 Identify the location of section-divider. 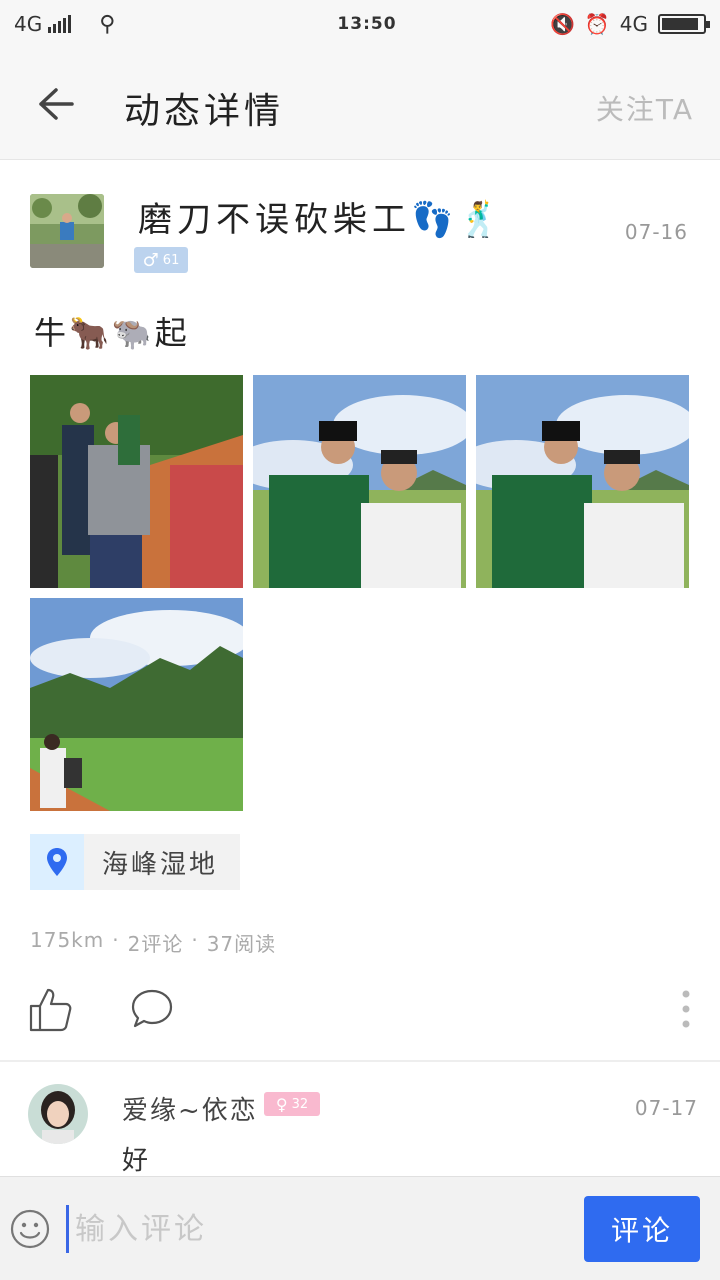
(360, 1061).